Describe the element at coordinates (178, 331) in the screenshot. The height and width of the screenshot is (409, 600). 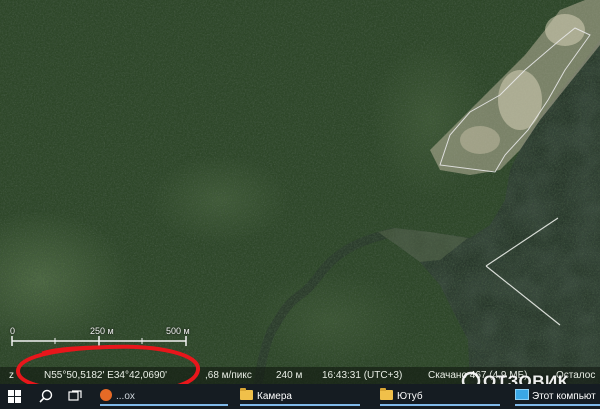
I see `scale-tick-500: 500 м` at that location.